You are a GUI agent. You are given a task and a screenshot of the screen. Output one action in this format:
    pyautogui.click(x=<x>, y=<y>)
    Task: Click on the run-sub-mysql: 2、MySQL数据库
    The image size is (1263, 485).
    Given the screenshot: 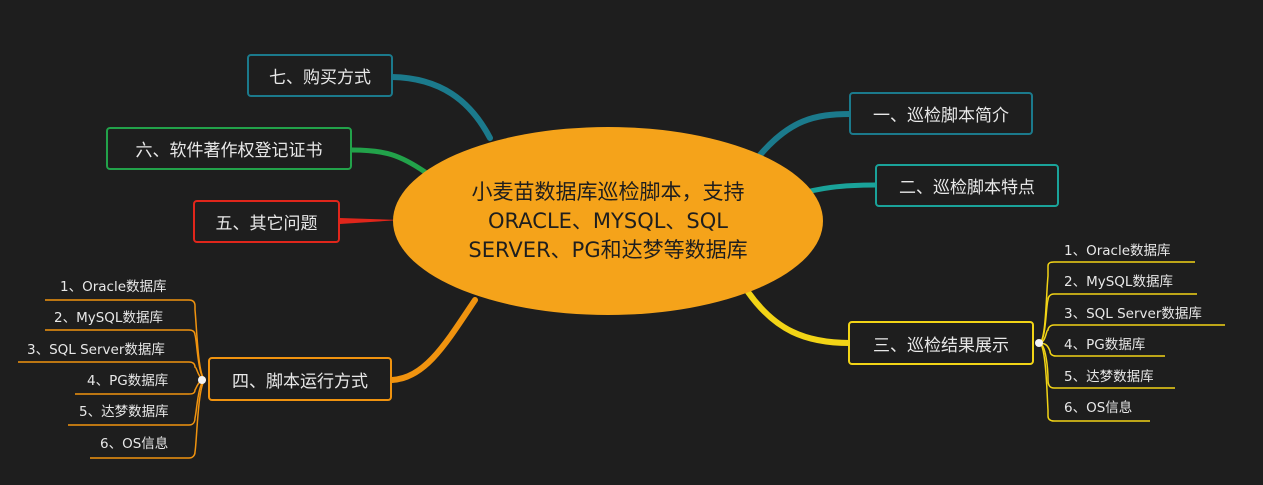 What is the action you would take?
    pyautogui.click(x=108, y=318)
    